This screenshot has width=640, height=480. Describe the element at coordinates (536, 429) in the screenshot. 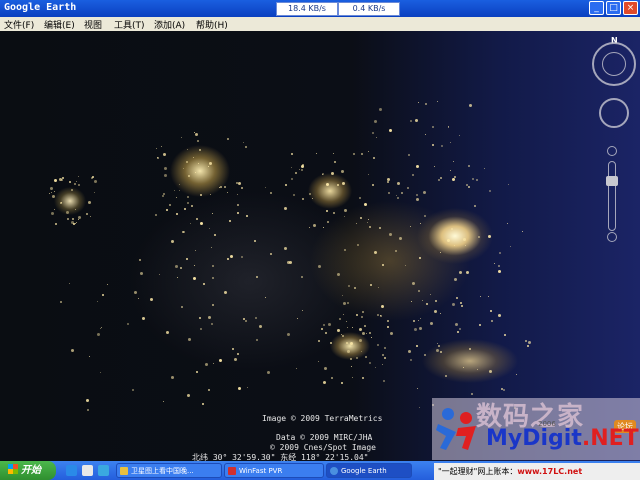

I see `site-watermark: 数码之家 2006 论坛 MyDigit.NET` at that location.